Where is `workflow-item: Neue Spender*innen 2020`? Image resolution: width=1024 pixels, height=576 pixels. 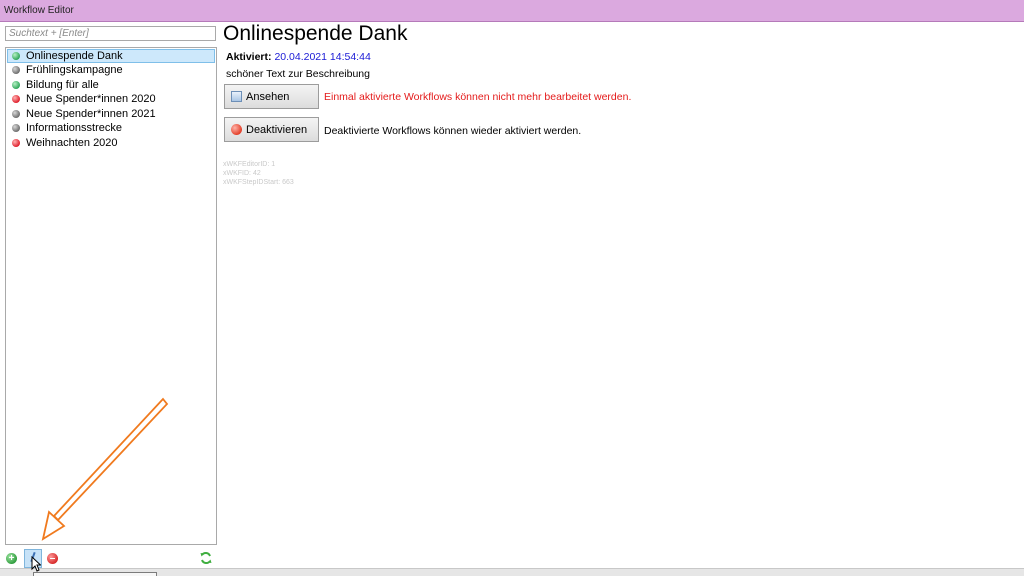
workflow-item: Neue Spender*innen 2020 is located at coordinates (111, 99).